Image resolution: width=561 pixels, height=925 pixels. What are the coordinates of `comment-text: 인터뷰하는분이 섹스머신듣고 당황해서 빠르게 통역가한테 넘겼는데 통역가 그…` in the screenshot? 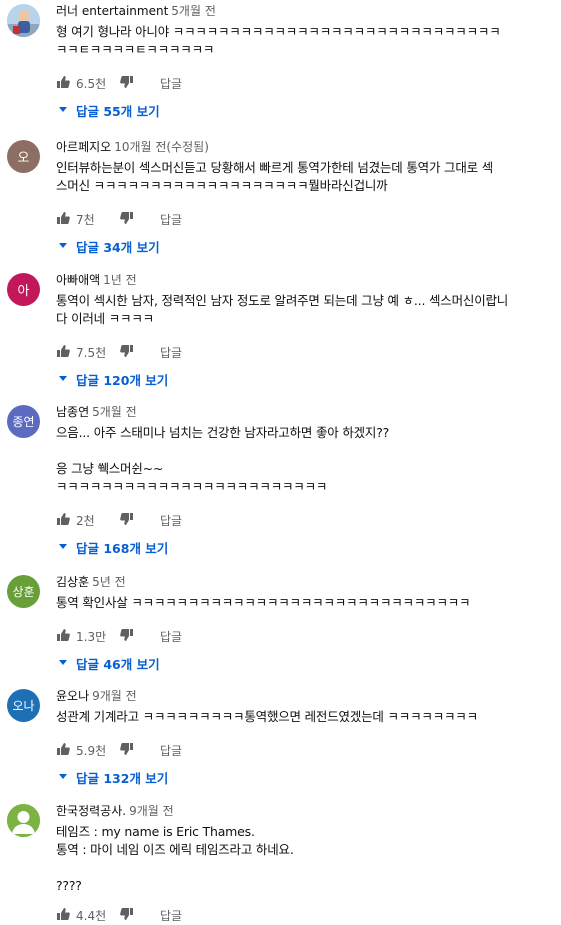 It's located at (274, 176).